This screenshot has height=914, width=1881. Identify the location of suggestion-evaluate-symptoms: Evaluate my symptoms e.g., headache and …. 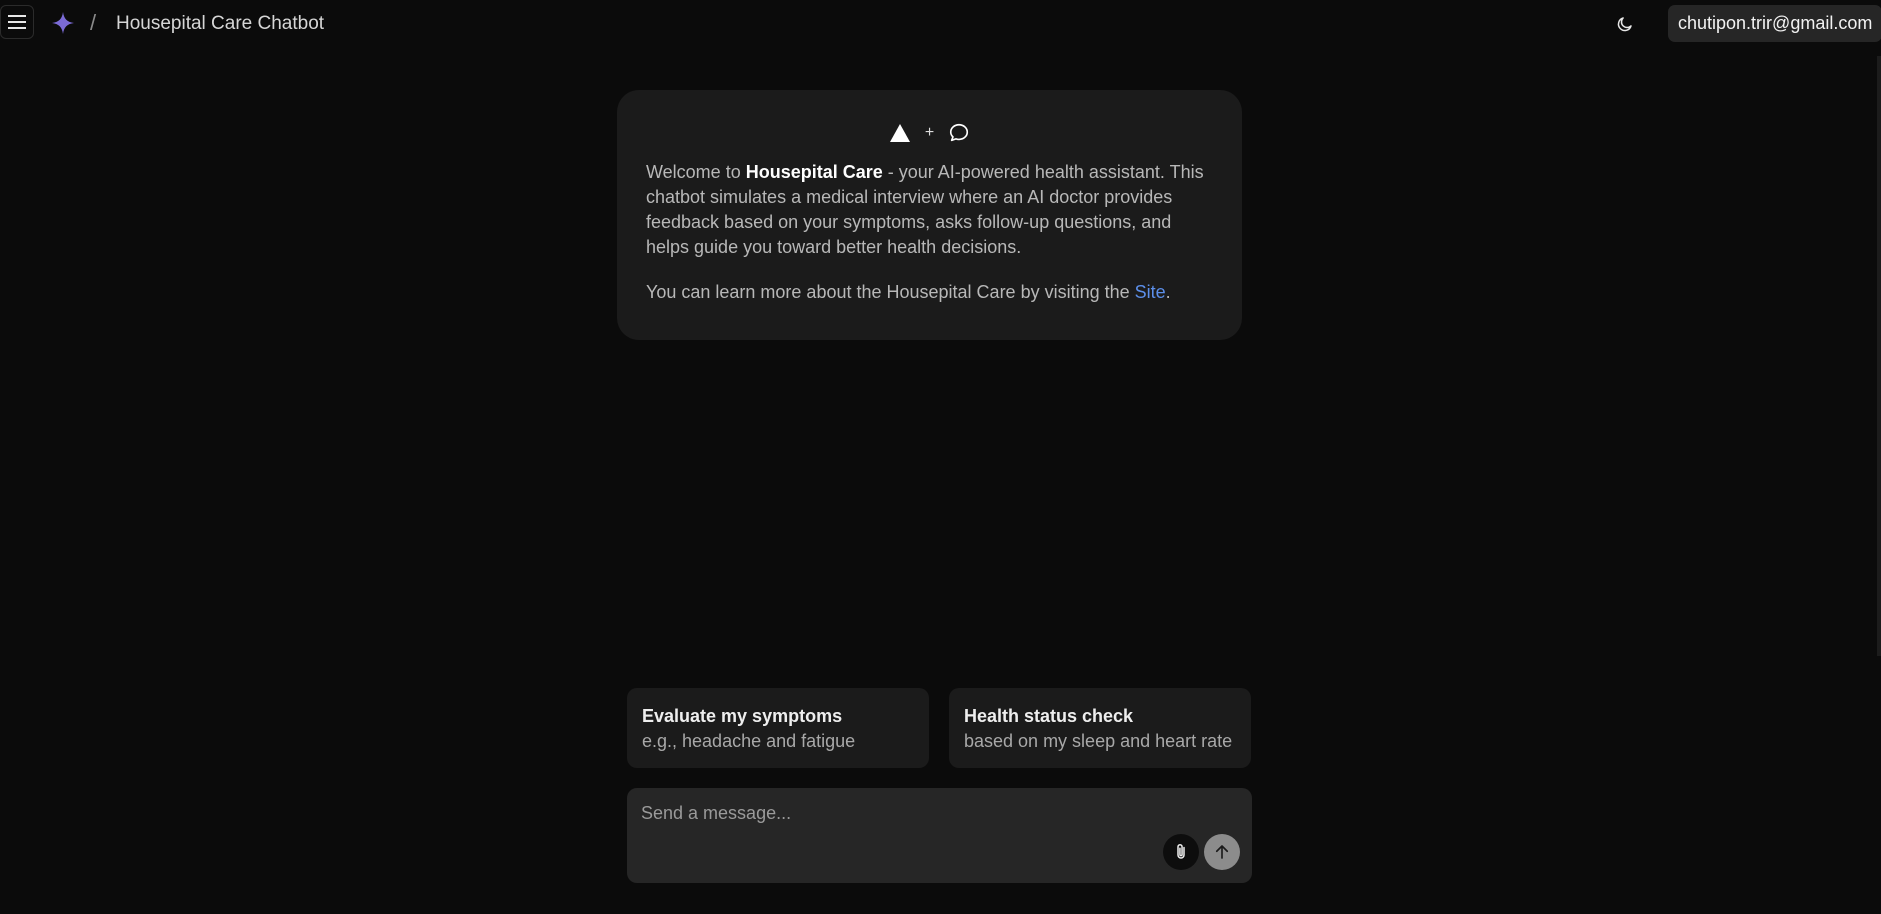
(778, 728).